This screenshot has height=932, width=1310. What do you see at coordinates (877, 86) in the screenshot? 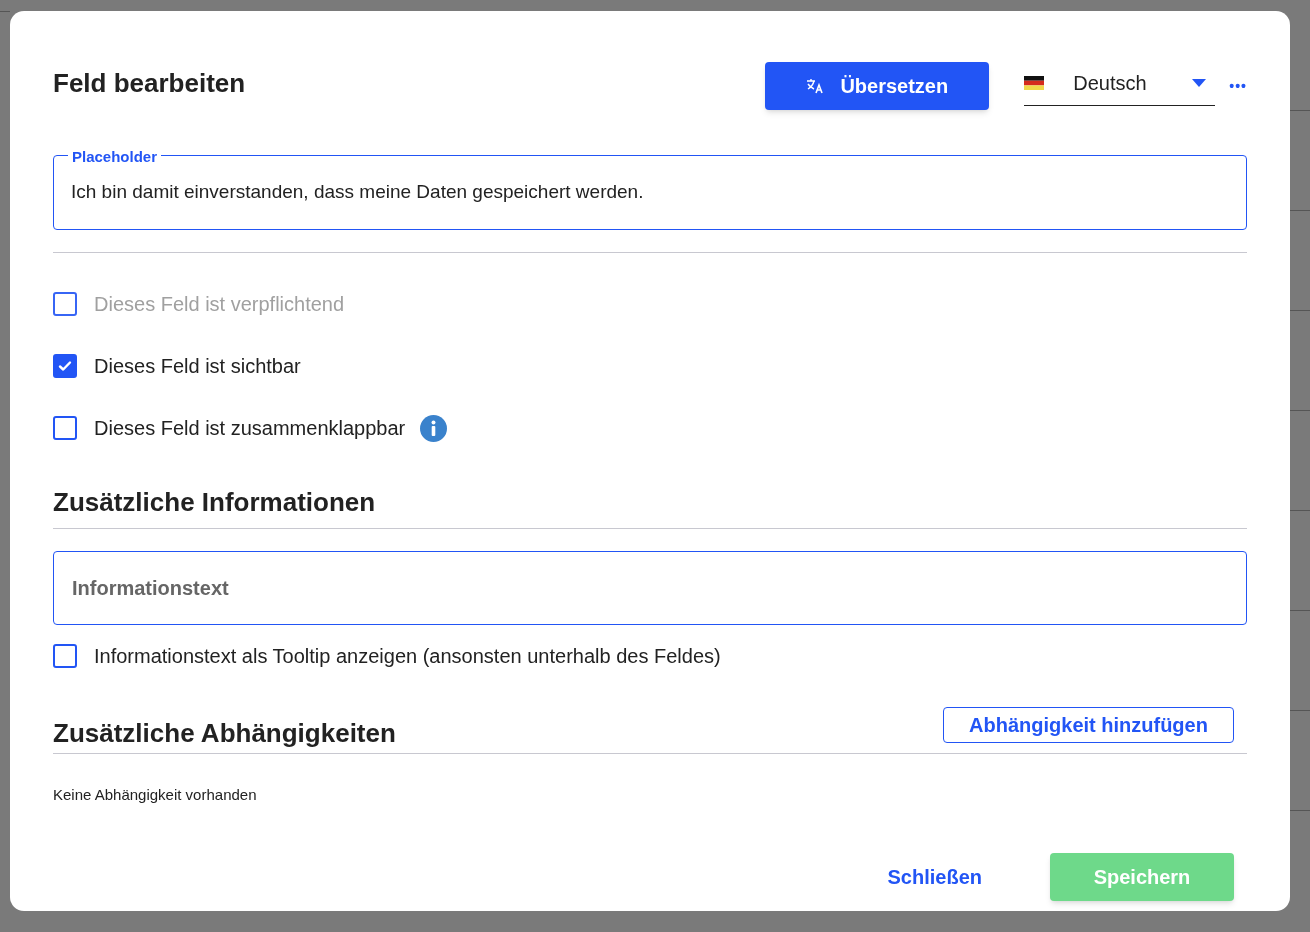
I see `translate-button: Übersetzen` at bounding box center [877, 86].